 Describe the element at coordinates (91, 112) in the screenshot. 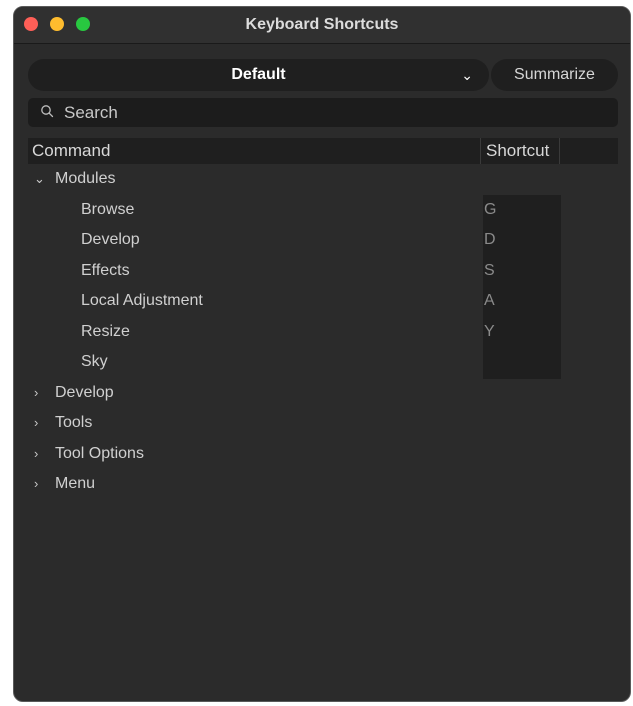

I see `search-input: Search` at that location.